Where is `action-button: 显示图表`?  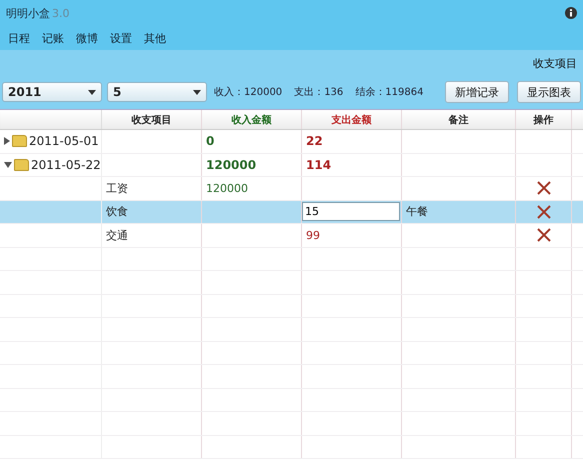 action-button: 显示图表 is located at coordinates (549, 92).